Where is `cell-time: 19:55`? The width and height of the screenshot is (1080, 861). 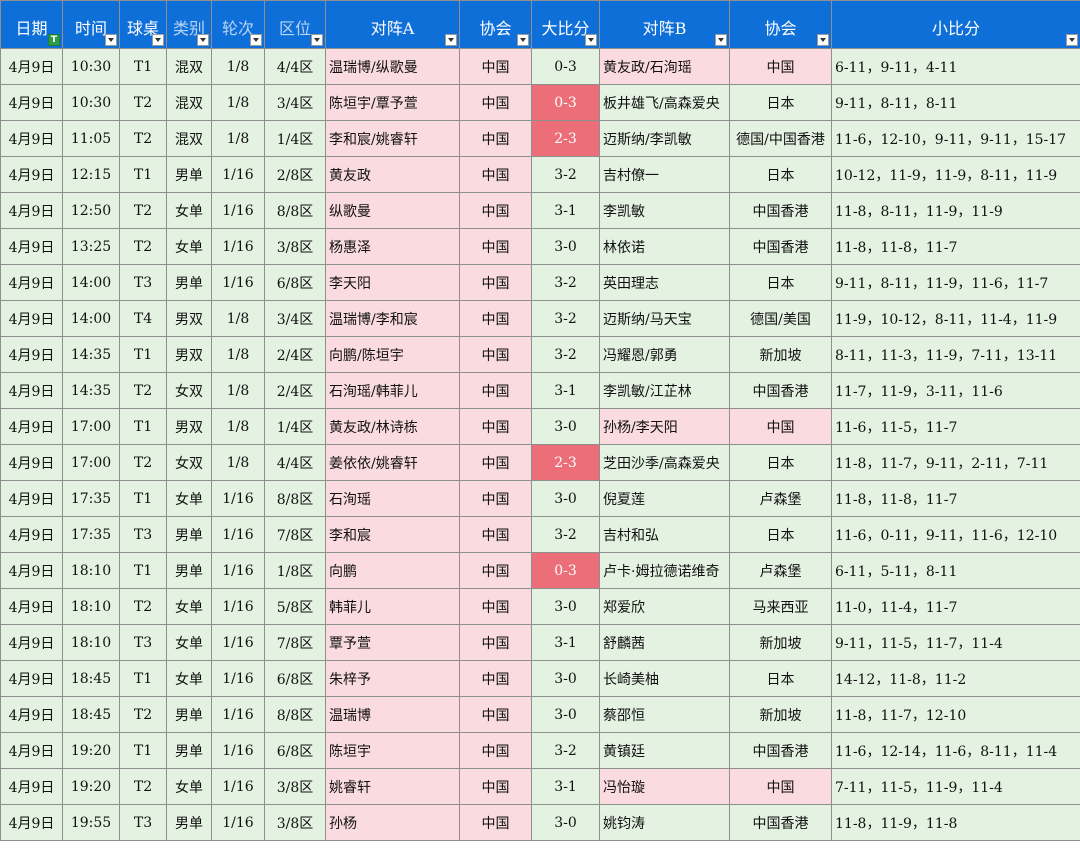
cell-time: 19:55 is located at coordinates (91, 822).